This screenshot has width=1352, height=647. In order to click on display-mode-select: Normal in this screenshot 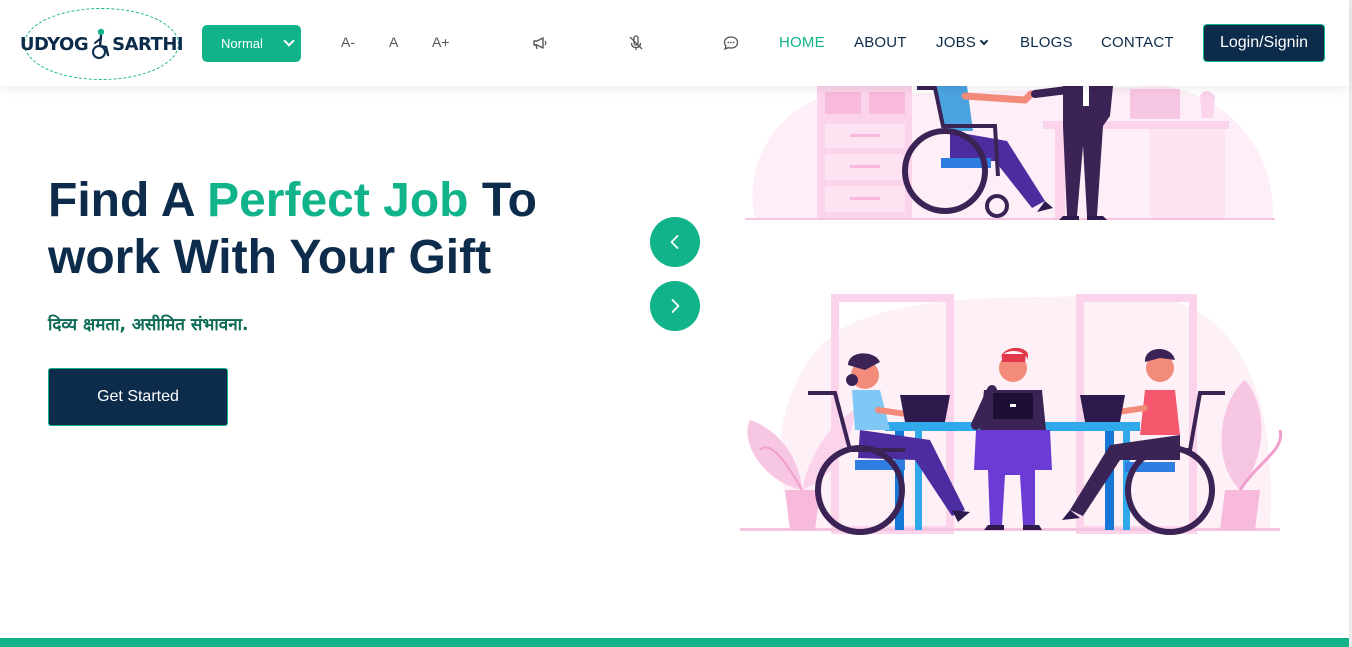, I will do `click(251, 43)`.